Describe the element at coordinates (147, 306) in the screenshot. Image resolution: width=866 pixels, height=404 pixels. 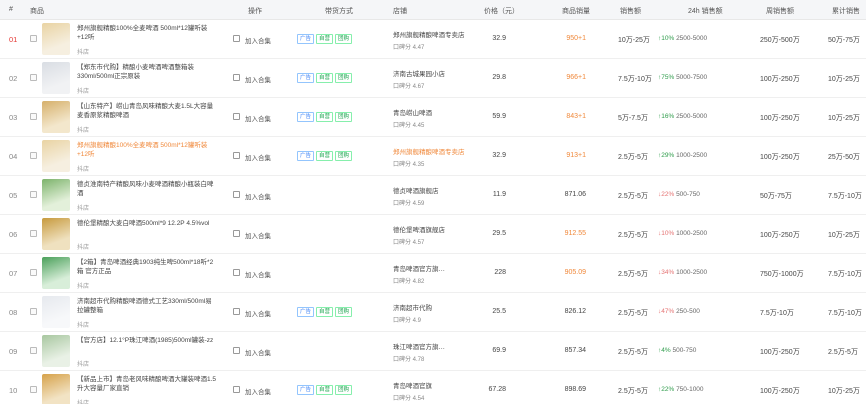
I see `product-title-link: 济南超市代购精酿啤酒德式工艺330ml/500ml易拉罐整箱` at that location.